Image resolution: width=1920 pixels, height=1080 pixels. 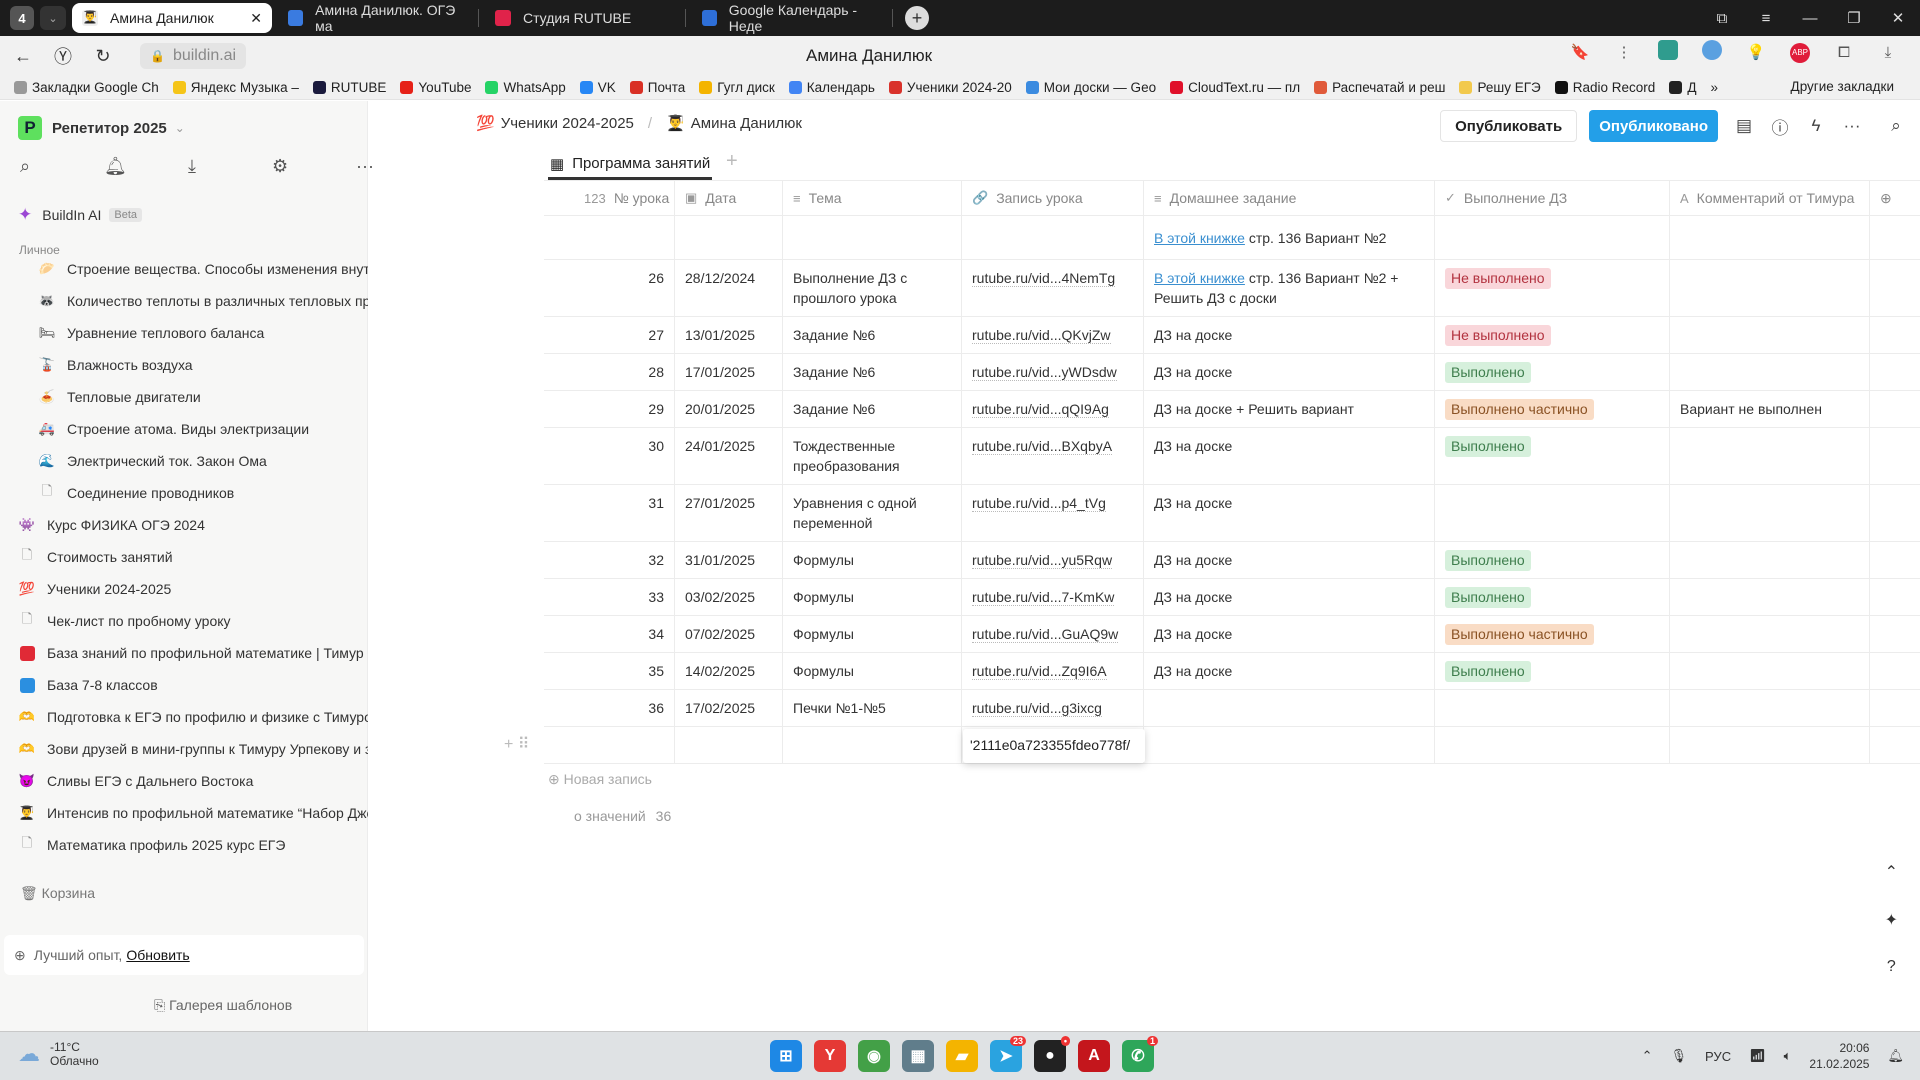 I want to click on acrobat-icon: A, so click(x=1094, y=1056).